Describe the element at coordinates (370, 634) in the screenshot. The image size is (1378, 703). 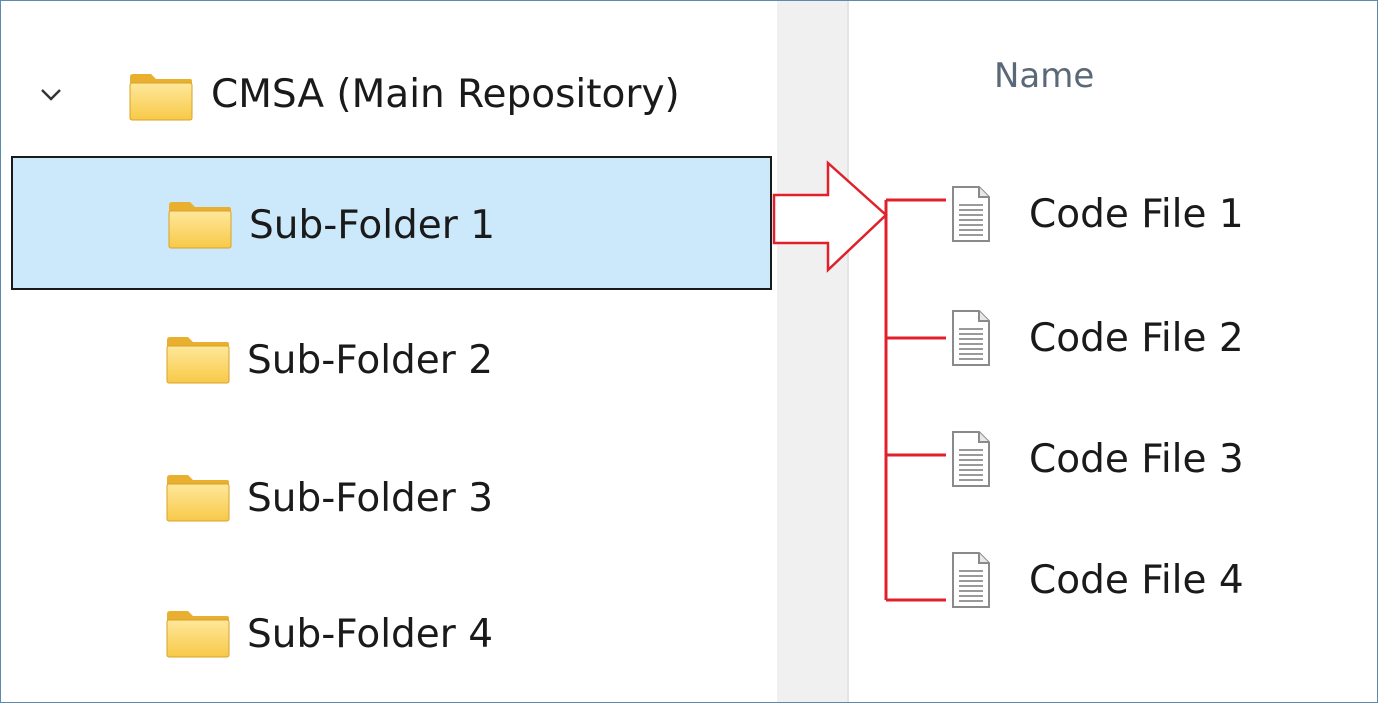
I see `tree-item-label: Sub-Folder 4` at that location.